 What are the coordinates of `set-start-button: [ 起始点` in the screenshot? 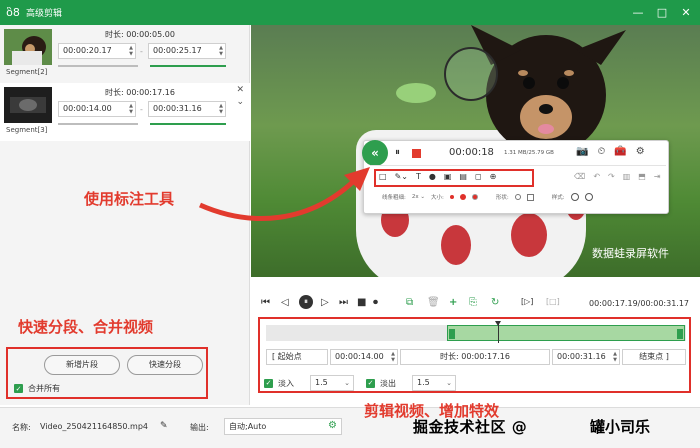 It's located at (297, 357).